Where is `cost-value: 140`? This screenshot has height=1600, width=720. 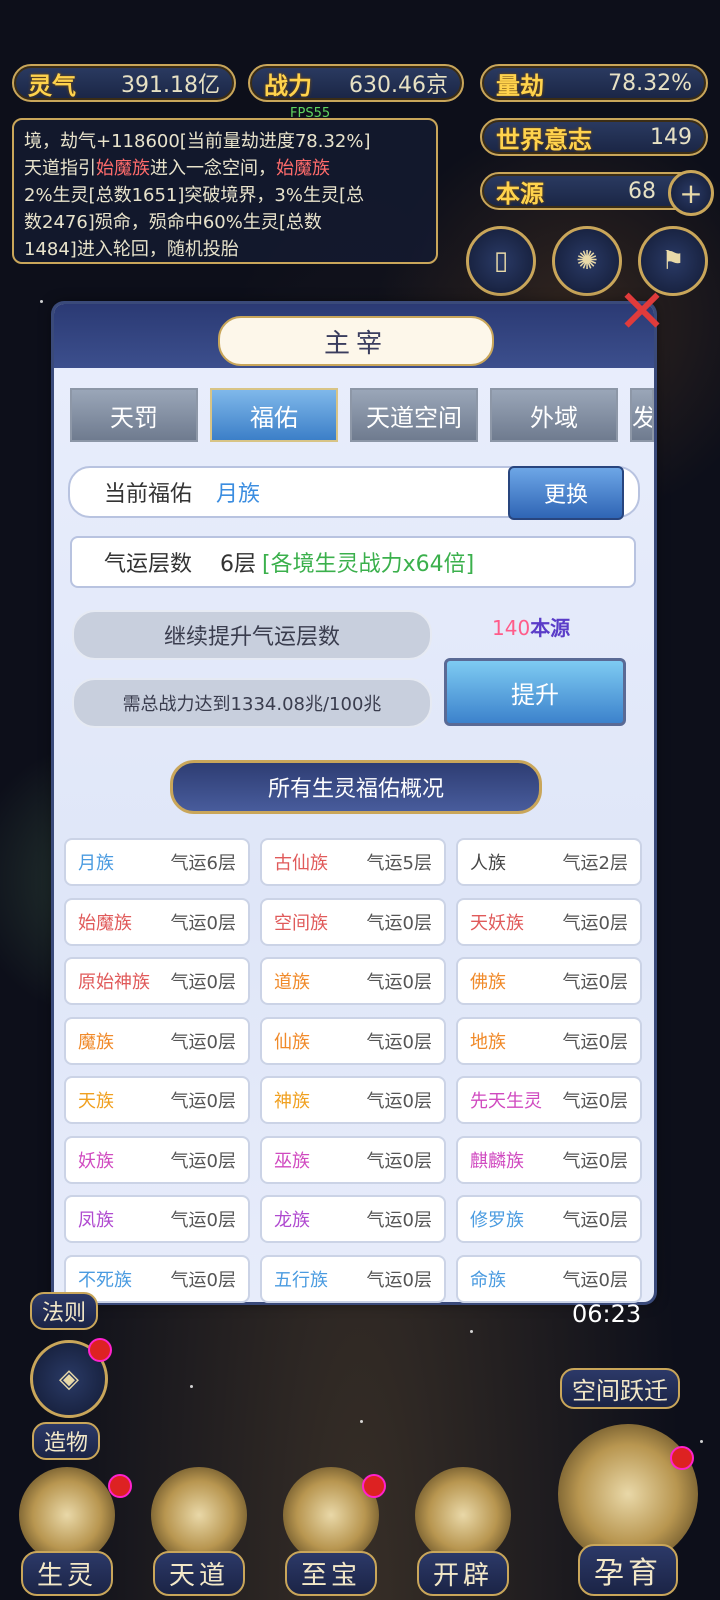
cost-value: 140 is located at coordinates (511, 628).